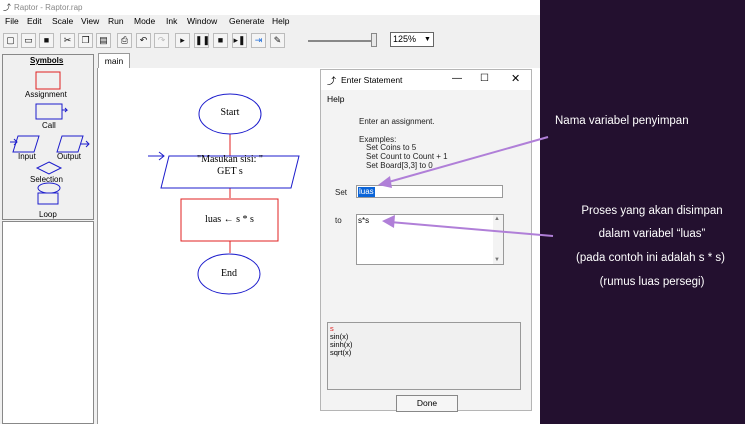 The height and width of the screenshot is (424, 745). Describe the element at coordinates (338, 220) in the screenshot. I see `to-label: to` at that location.